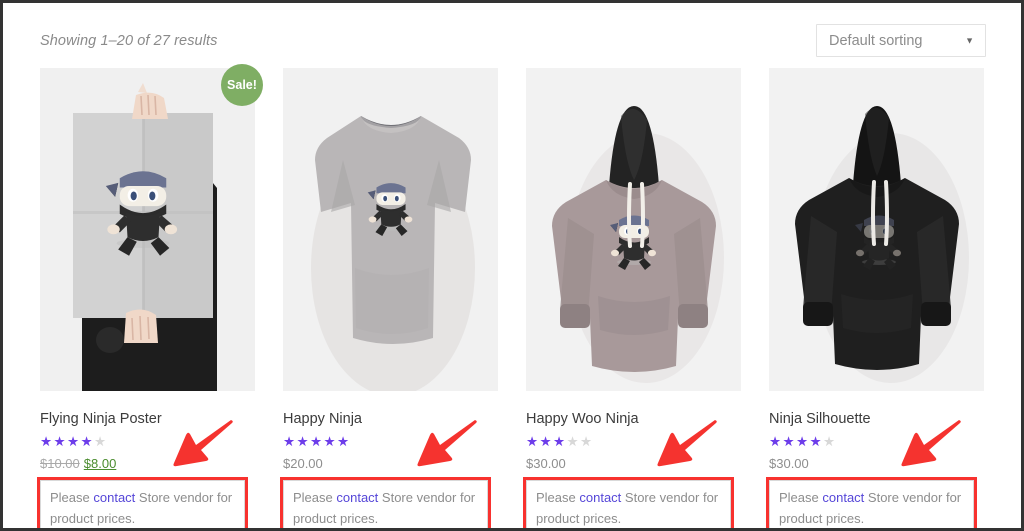 The image size is (1024, 531). What do you see at coordinates (60, 464) in the screenshot?
I see `original-price: $10.00` at bounding box center [60, 464].